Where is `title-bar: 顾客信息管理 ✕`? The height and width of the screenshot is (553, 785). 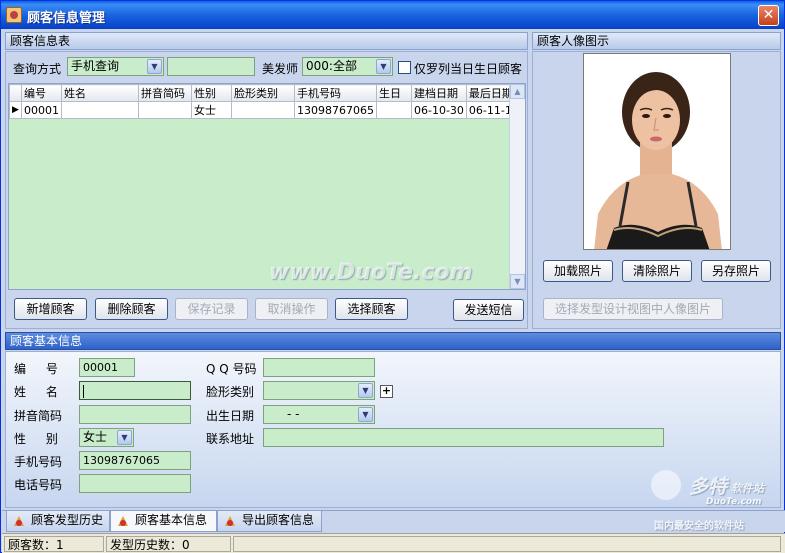
title-bar: 顾客信息管理 ✕ is located at coordinates (392, 15).